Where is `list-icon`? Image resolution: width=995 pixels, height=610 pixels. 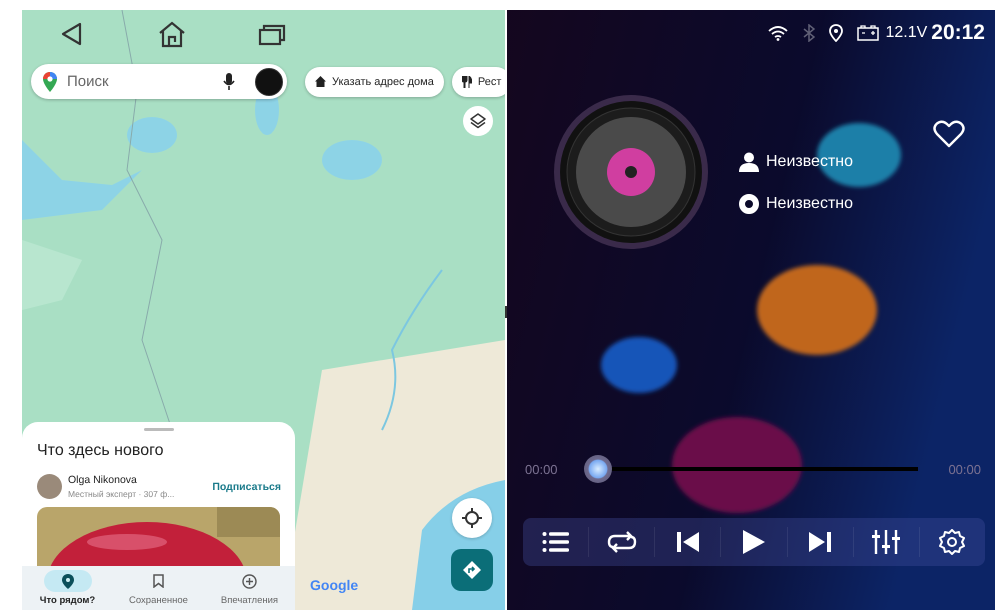
list-icon is located at coordinates (556, 542).